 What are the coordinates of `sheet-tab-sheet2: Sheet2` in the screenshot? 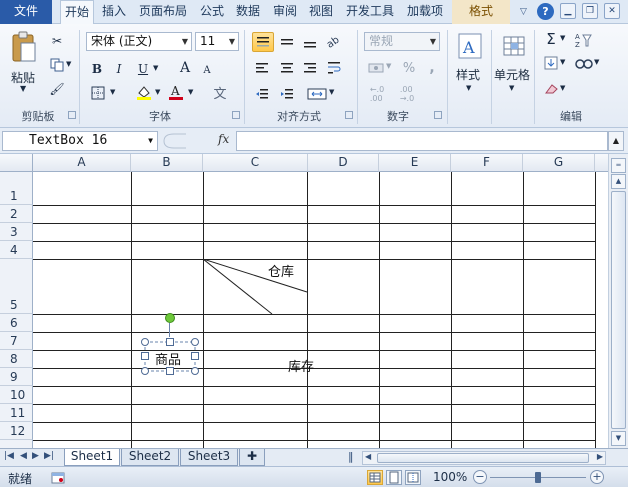 It's located at (150, 457).